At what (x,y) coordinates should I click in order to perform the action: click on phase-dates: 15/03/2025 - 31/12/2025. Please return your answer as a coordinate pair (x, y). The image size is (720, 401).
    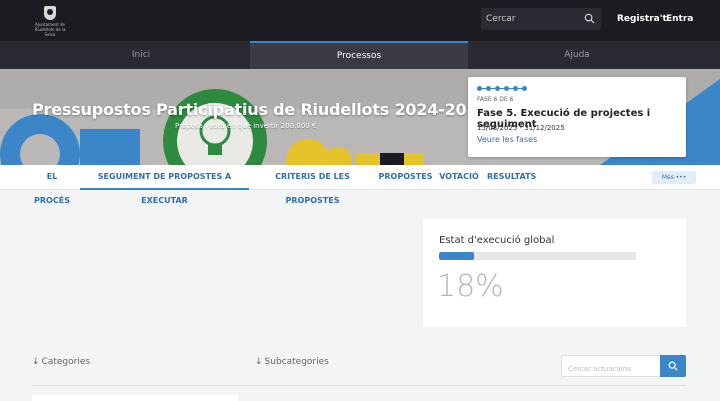
    Looking at the image, I should click on (521, 128).